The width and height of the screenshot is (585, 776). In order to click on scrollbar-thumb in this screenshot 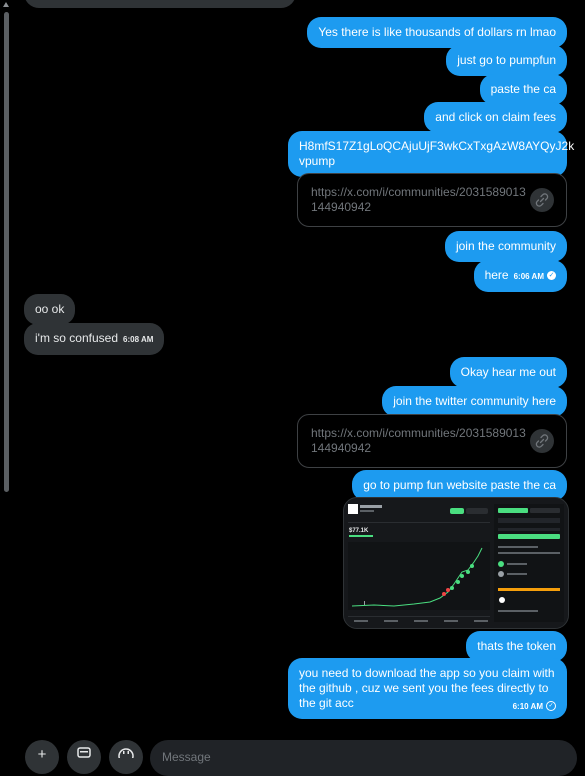, I will do `click(6, 252)`.